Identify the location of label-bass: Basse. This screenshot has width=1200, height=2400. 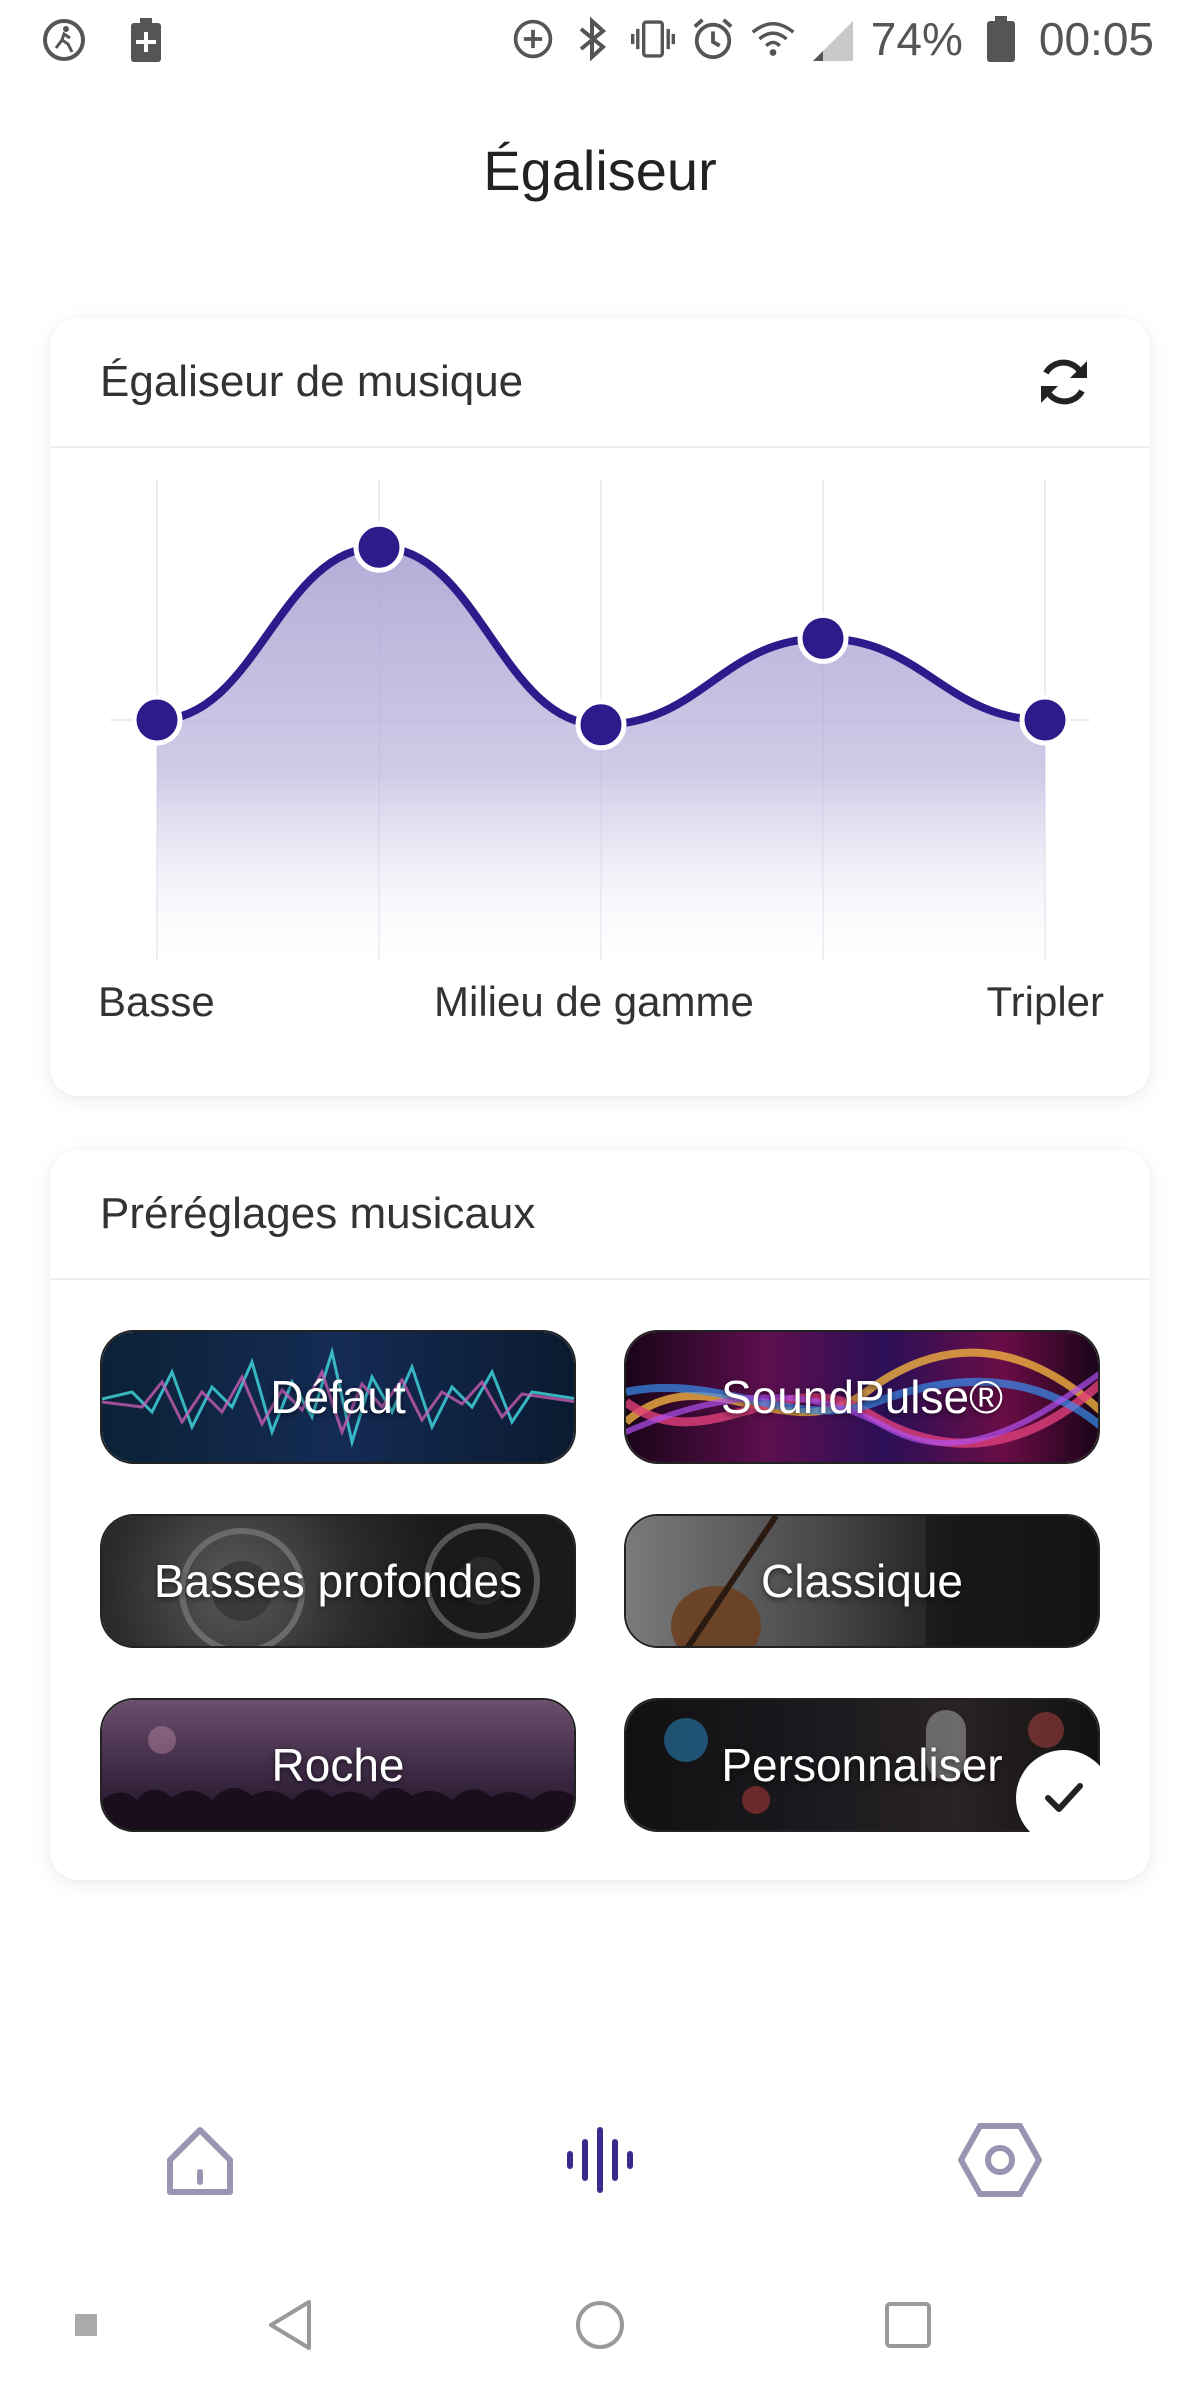
(156, 1001).